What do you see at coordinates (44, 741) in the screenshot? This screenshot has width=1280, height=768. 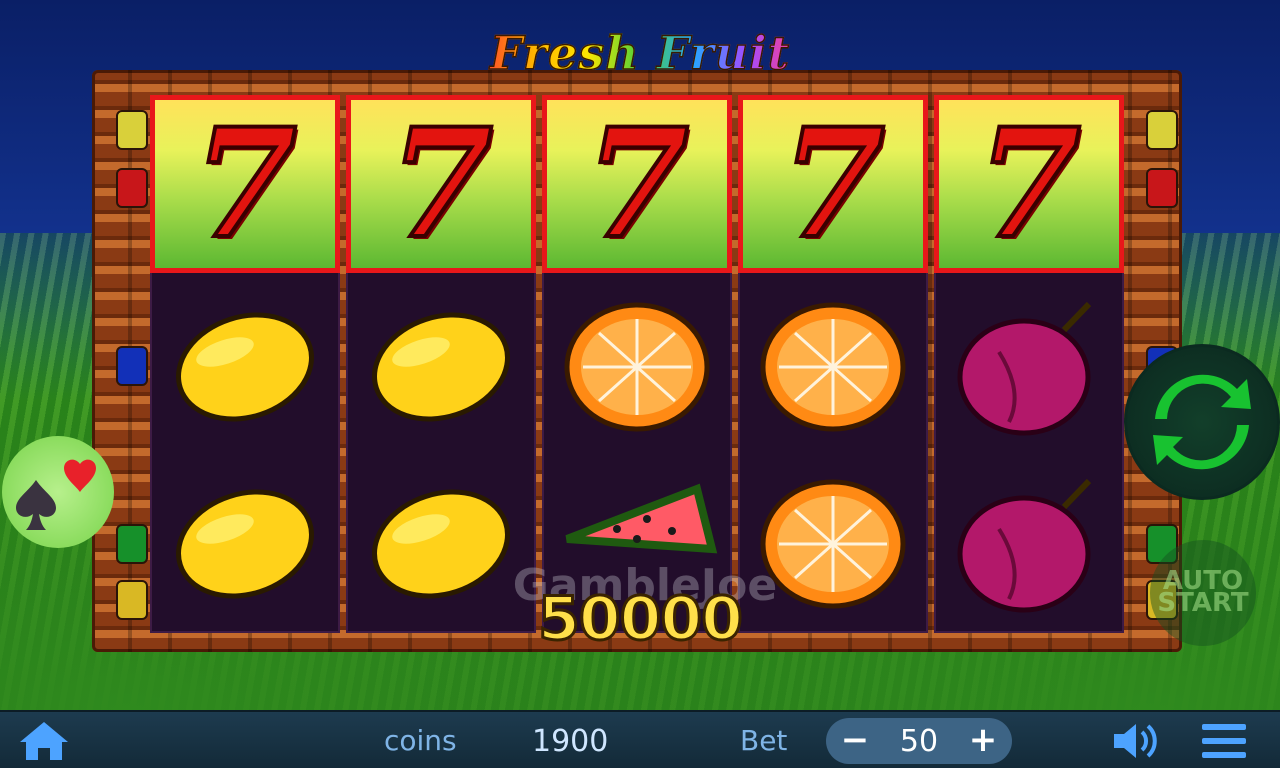 I see `home-icon` at bounding box center [44, 741].